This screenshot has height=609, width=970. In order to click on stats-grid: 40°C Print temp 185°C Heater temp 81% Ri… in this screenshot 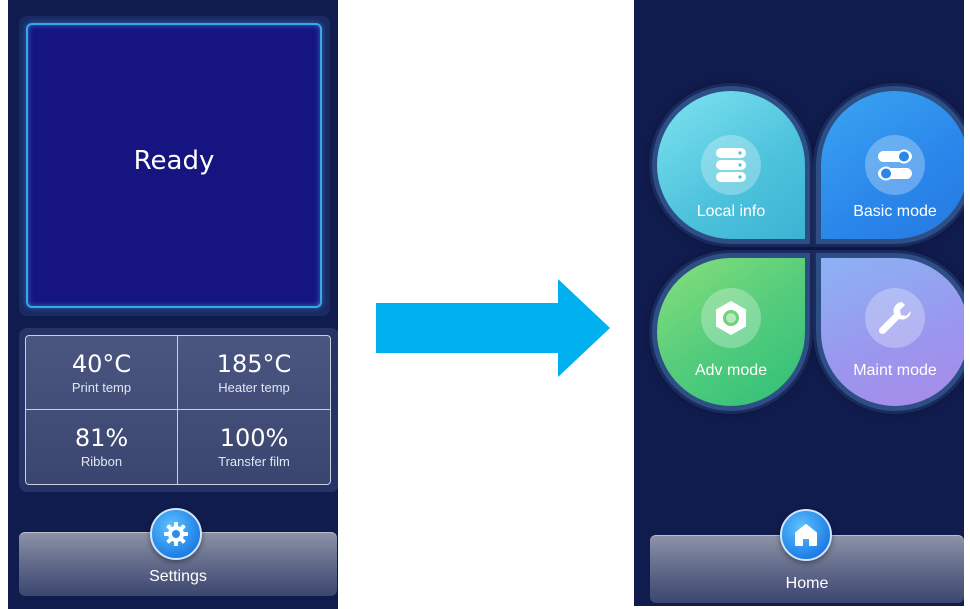, I will do `click(178, 410)`.